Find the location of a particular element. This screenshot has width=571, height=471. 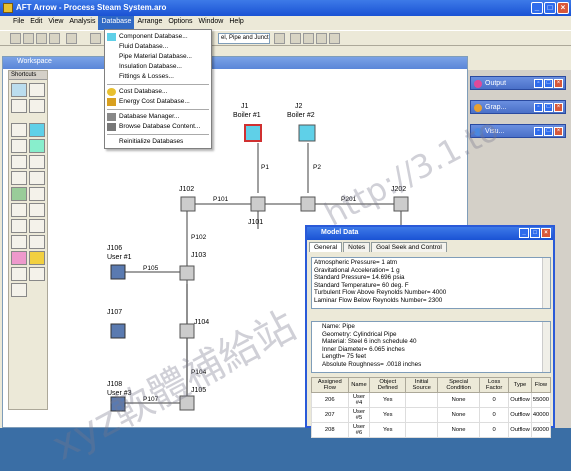

menu-options: Options is located at coordinates (180, 23).